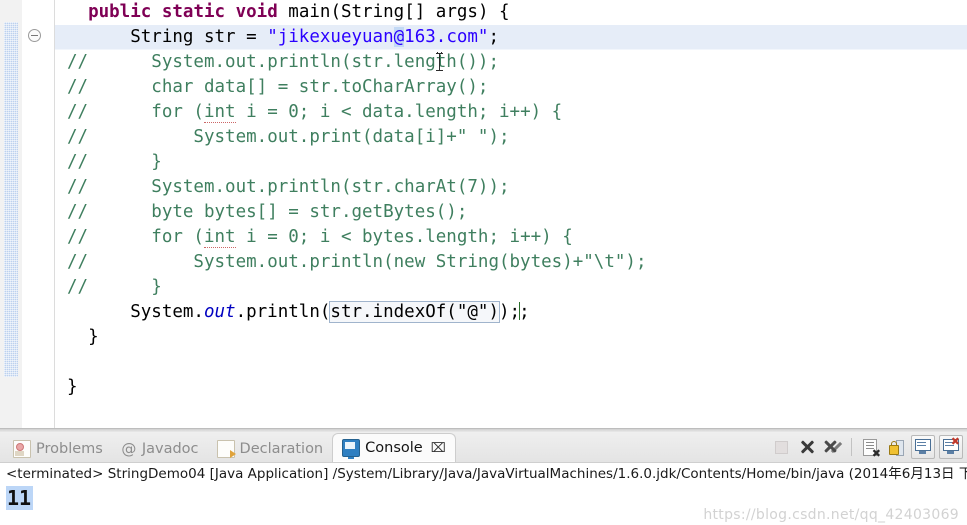 This screenshot has height=525, width=967. I want to click on tab-declaration: Declaration, so click(270, 449).